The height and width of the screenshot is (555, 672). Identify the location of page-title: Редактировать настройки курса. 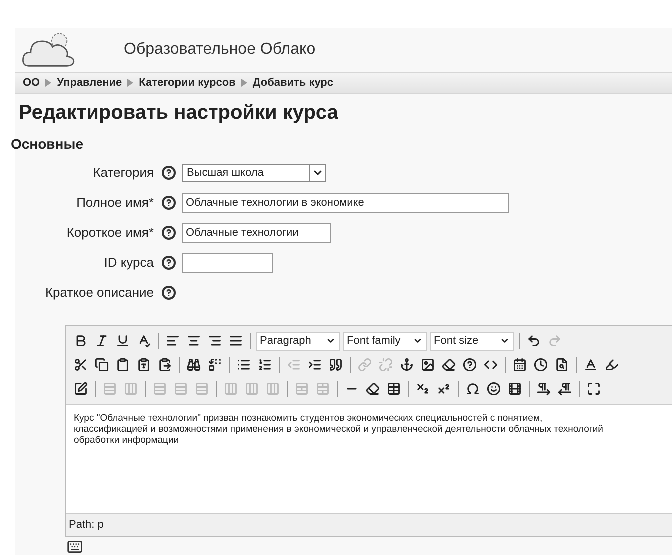
(179, 113).